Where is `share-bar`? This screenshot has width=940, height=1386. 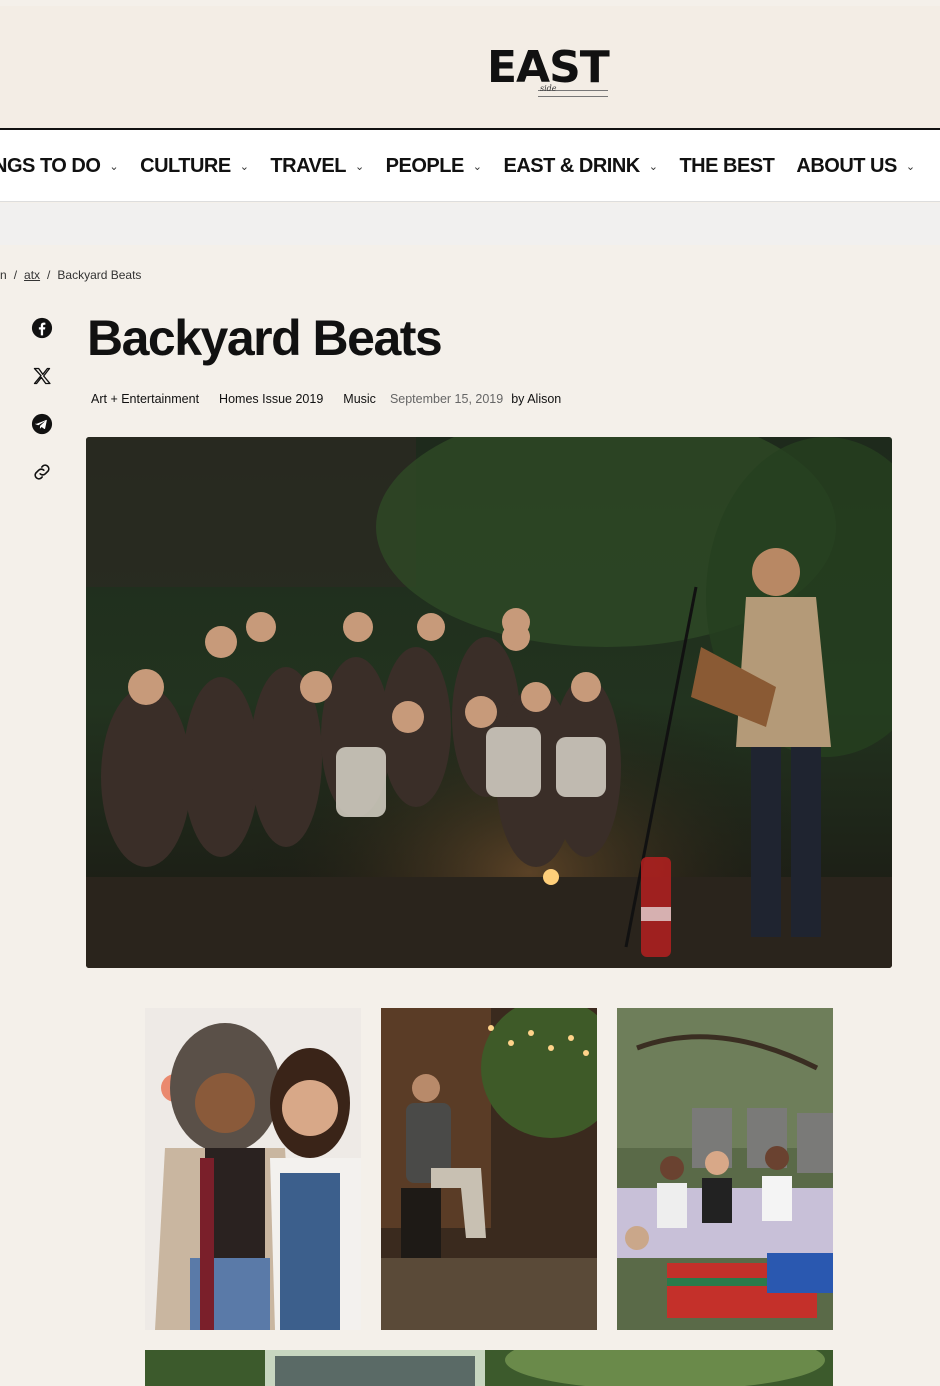 share-bar is located at coordinates (42, 408).